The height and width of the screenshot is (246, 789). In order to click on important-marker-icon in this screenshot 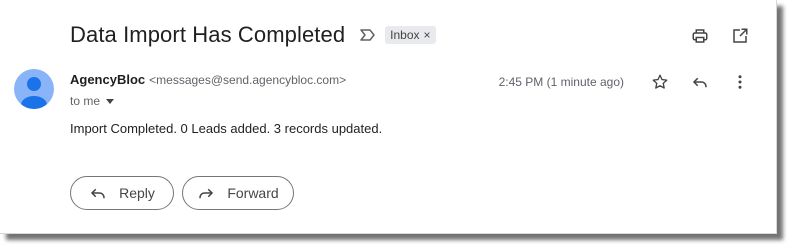, I will do `click(368, 35)`.